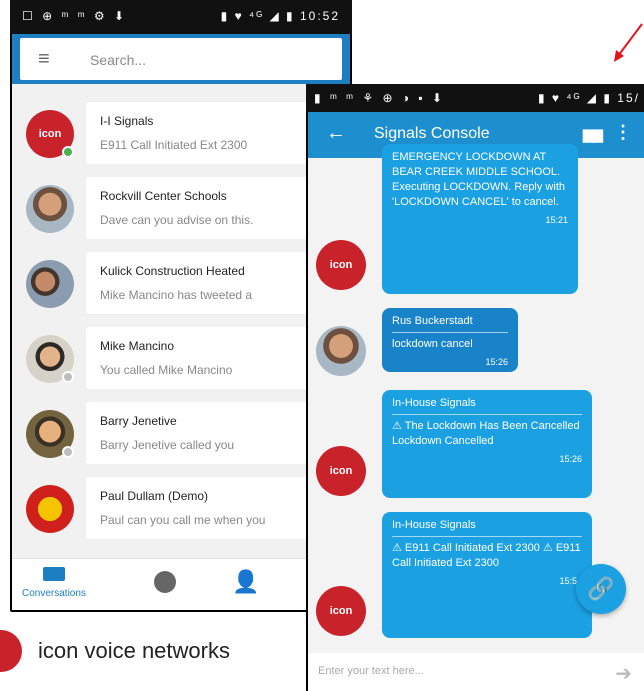 This screenshot has width=644, height=691. Describe the element at coordinates (167, 445) in the screenshot. I see `conversation-preview: Barry Jenetive called you` at that location.